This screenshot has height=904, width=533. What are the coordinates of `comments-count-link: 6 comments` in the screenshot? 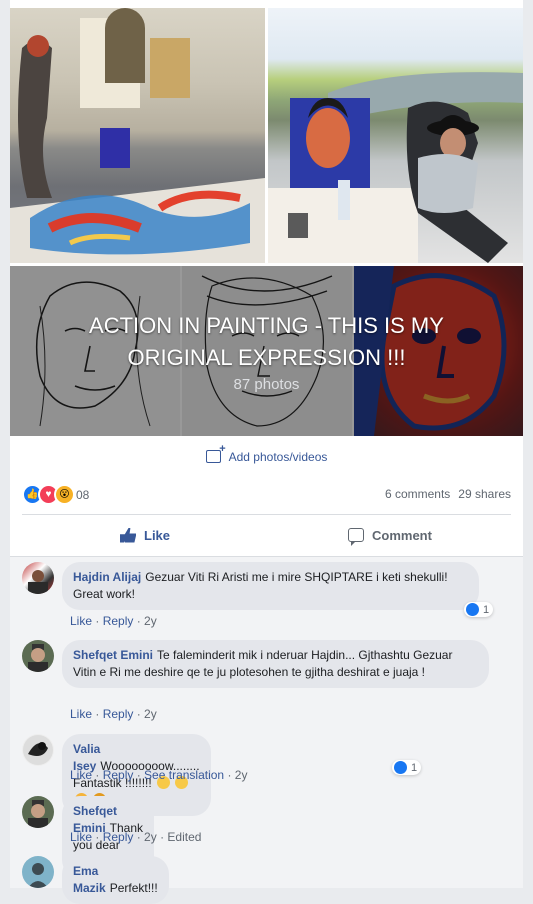 It's located at (417, 494).